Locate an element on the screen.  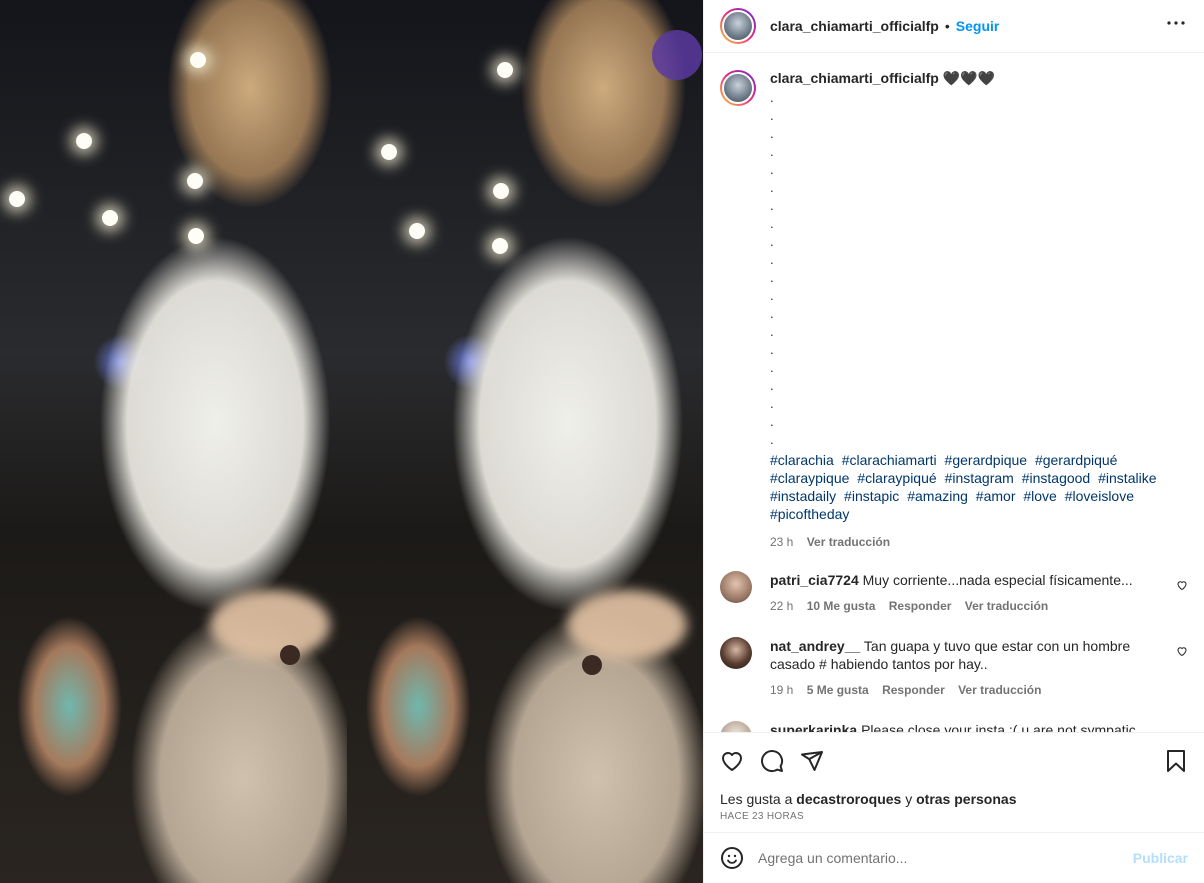
caption-time: 23 h is located at coordinates (781, 542).